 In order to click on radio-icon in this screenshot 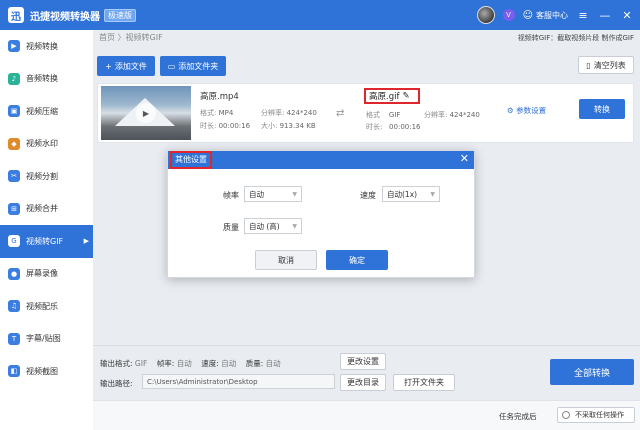, I will do `click(566, 415)`.